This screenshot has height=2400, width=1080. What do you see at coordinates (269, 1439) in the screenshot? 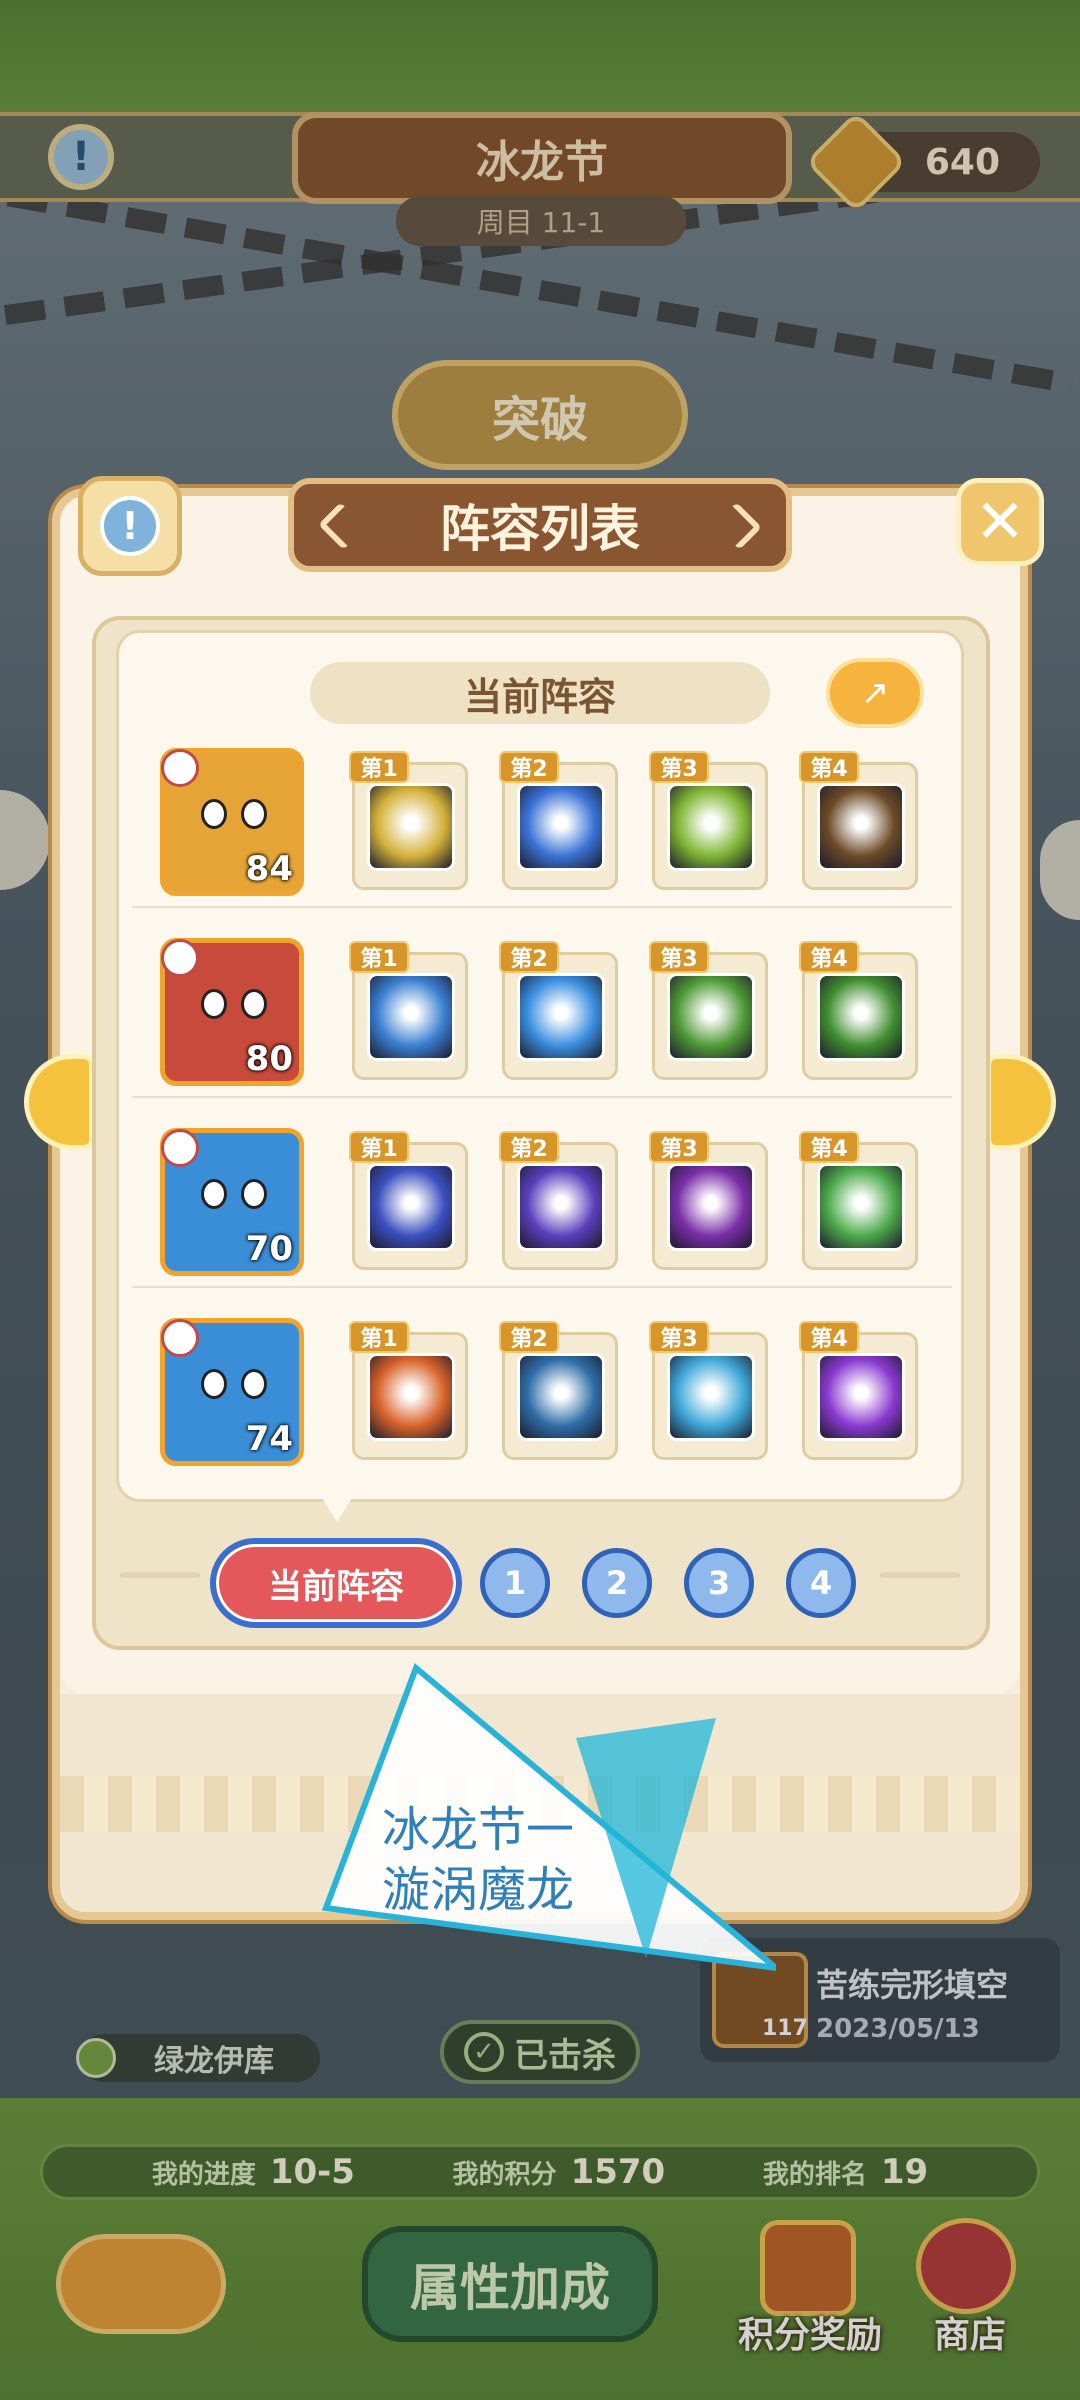
I see `hero-level: 74` at bounding box center [269, 1439].